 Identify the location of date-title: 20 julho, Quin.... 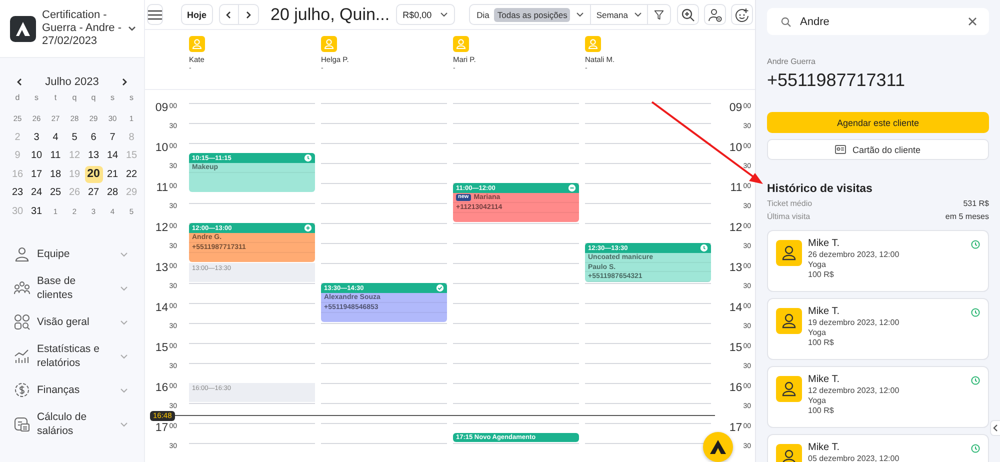
(330, 14).